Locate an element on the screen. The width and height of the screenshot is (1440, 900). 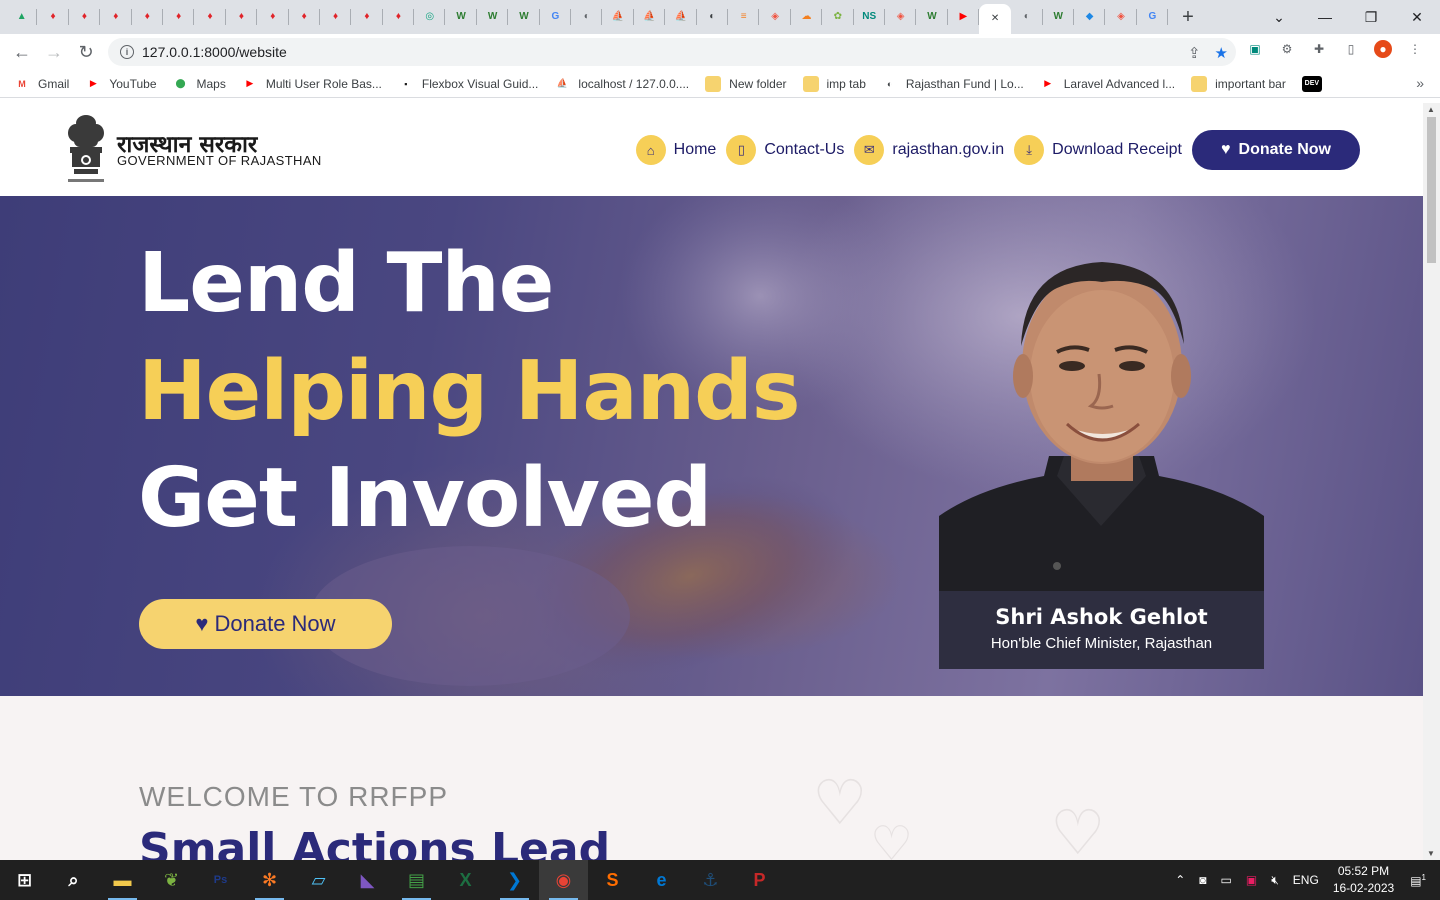
address-bar: i 127.0.0.1:8000/website ⇪ ★ is located at coordinates (672, 52).